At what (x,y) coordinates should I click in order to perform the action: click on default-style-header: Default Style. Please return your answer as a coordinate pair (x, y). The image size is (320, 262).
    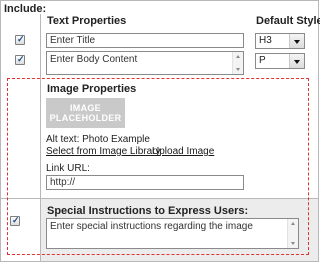
    Looking at the image, I should click on (288, 21).